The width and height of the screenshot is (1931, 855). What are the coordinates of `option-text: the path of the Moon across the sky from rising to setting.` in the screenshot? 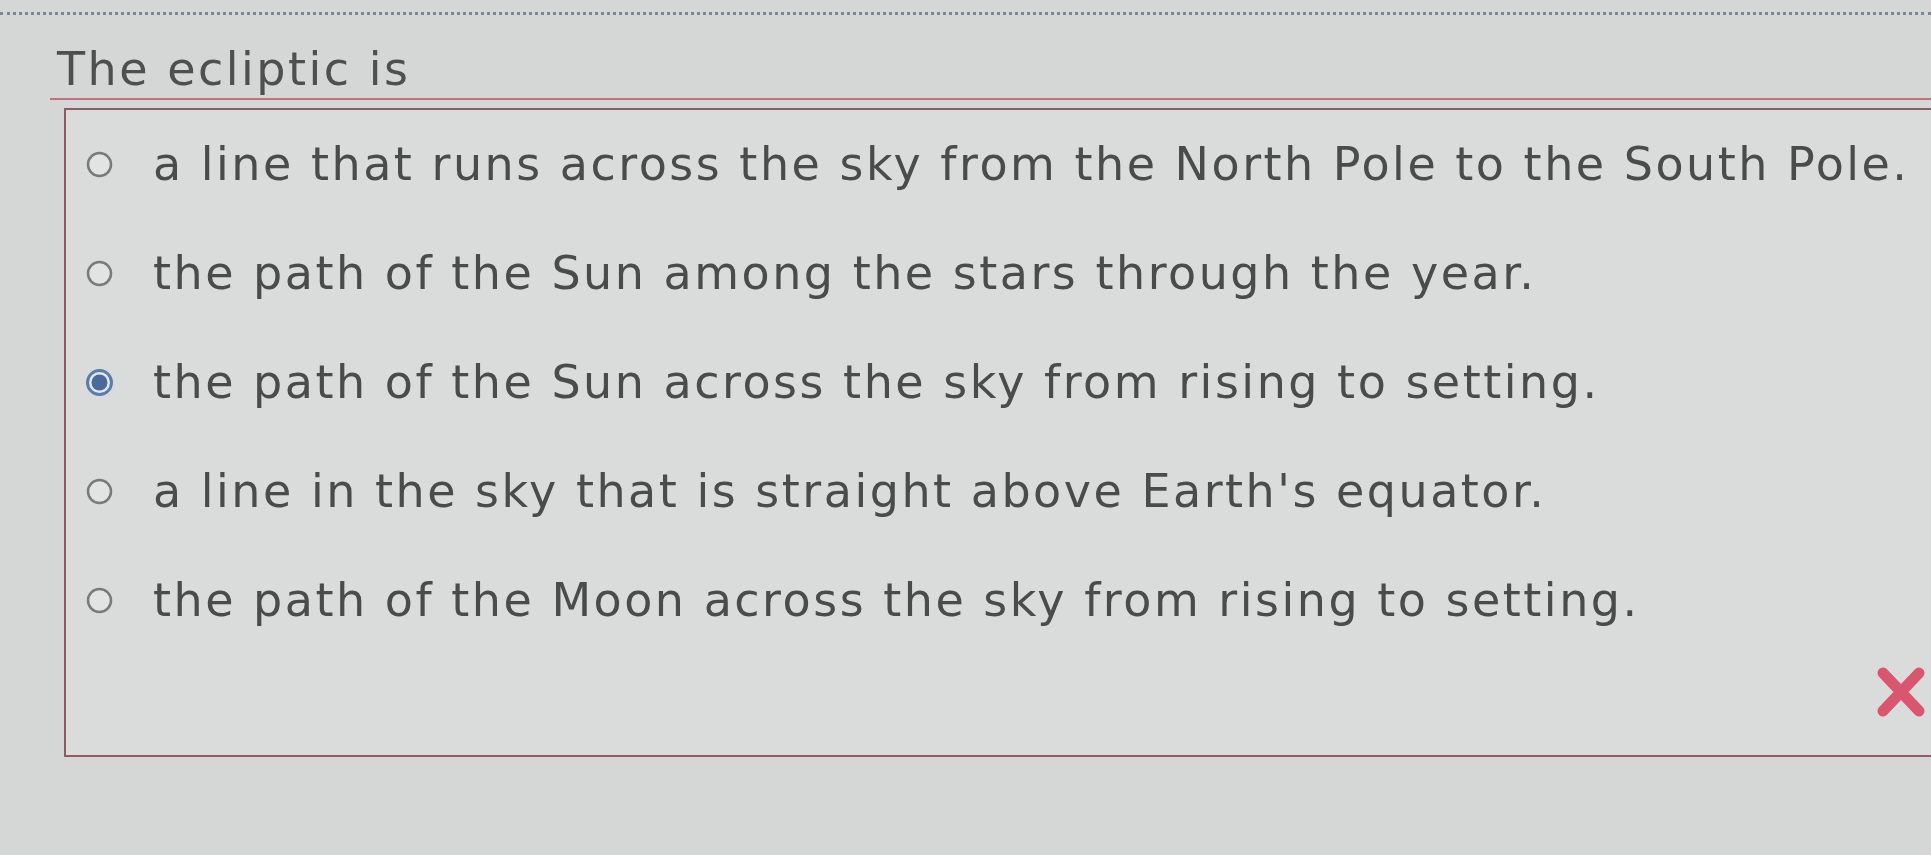 It's located at (896, 600).